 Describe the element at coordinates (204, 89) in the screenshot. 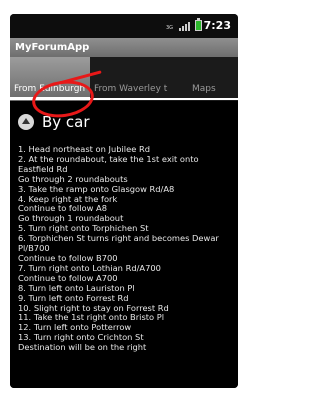

I see `tab-label: Maps` at that location.